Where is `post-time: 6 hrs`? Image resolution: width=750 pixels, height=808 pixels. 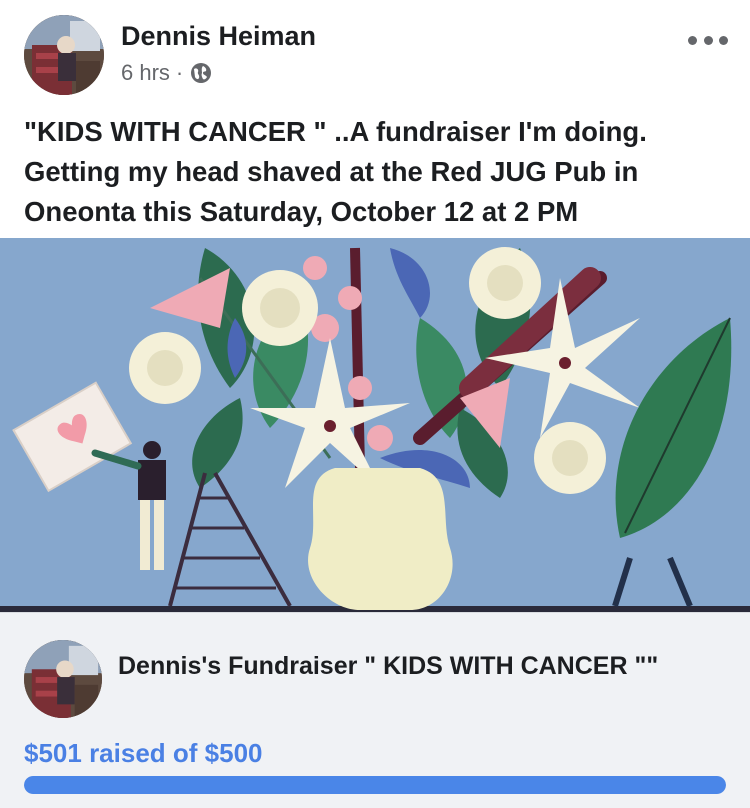 post-time: 6 hrs is located at coordinates (145, 73).